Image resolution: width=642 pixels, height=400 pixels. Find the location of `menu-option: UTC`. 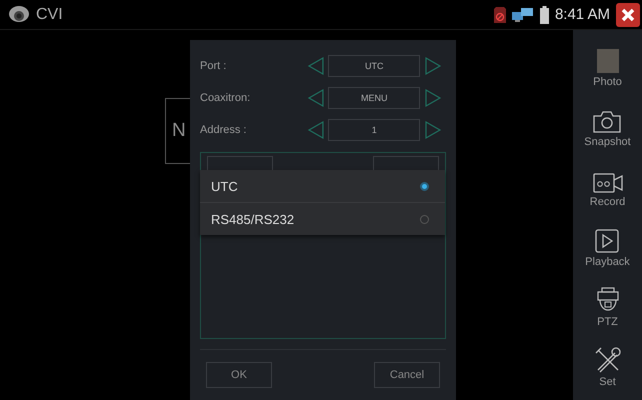

menu-option: UTC is located at coordinates (322, 186).